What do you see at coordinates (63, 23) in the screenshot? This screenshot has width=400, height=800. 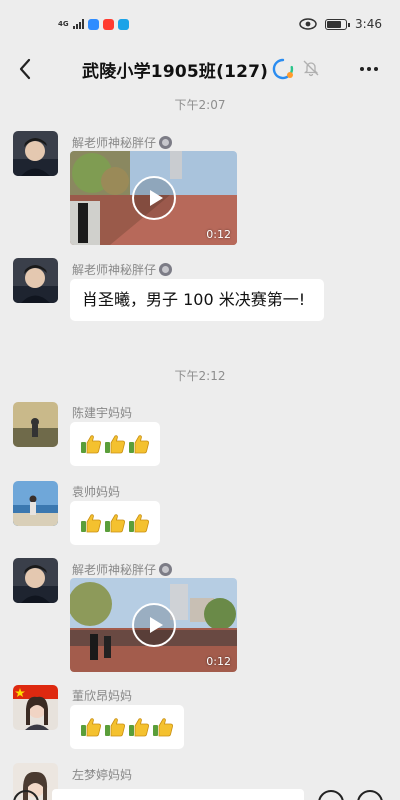 I see `network-type: 4G` at bounding box center [63, 23].